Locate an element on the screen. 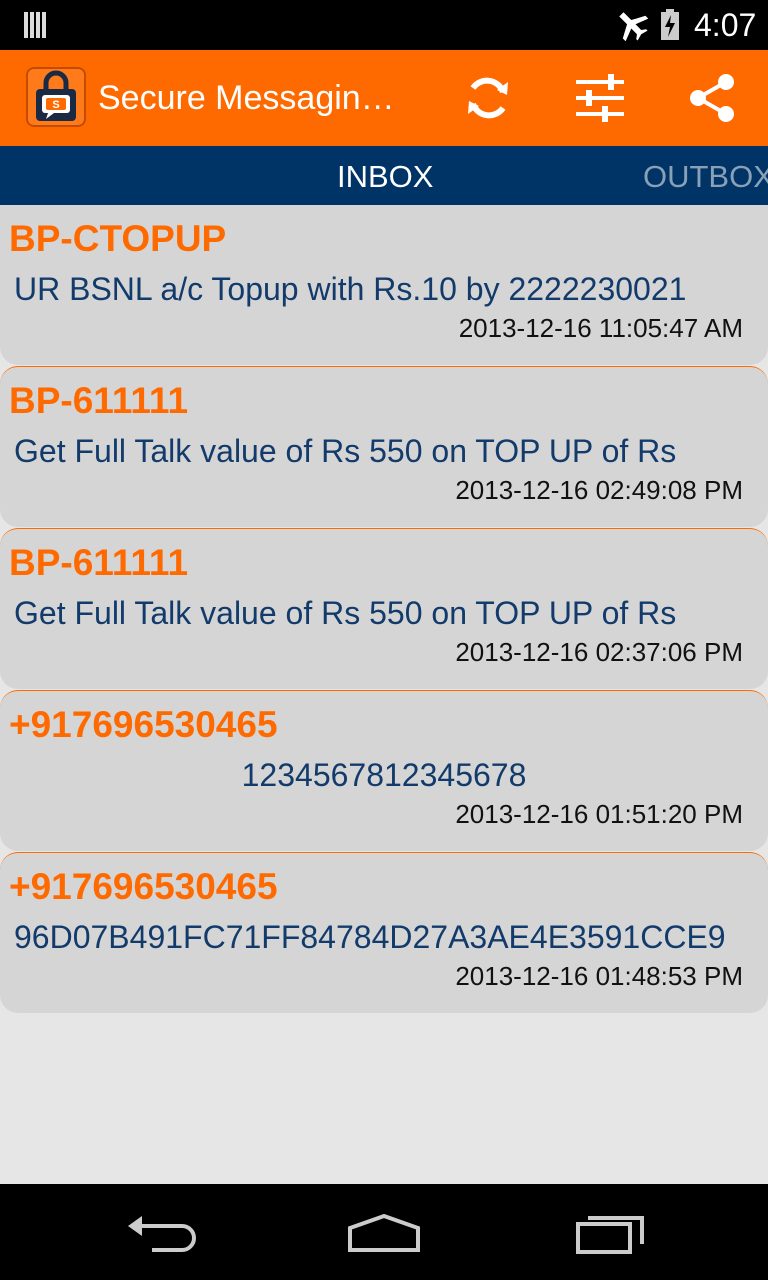  settings-button is located at coordinates (600, 98).